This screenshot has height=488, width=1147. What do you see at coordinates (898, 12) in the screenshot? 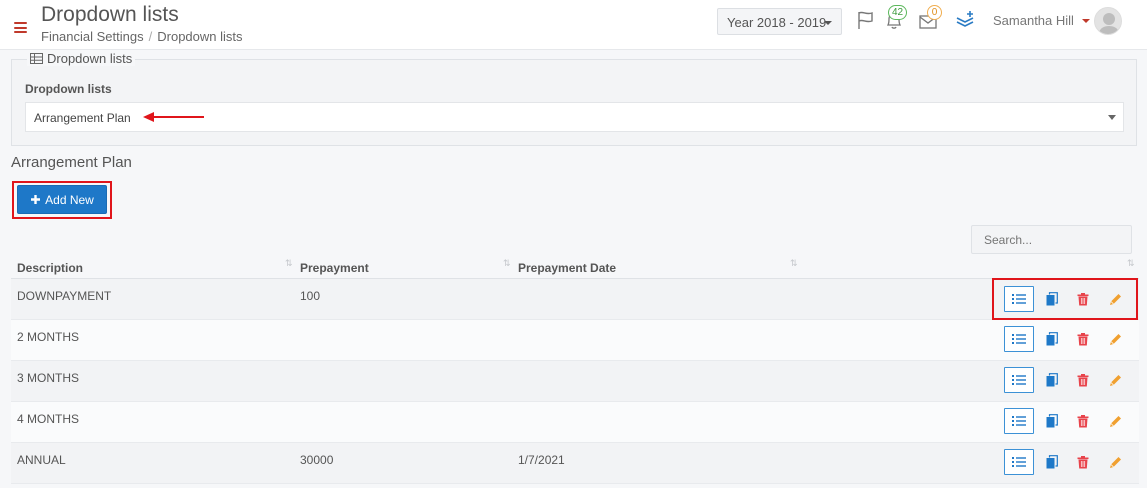
I see `notifications-badge: 42` at bounding box center [898, 12].